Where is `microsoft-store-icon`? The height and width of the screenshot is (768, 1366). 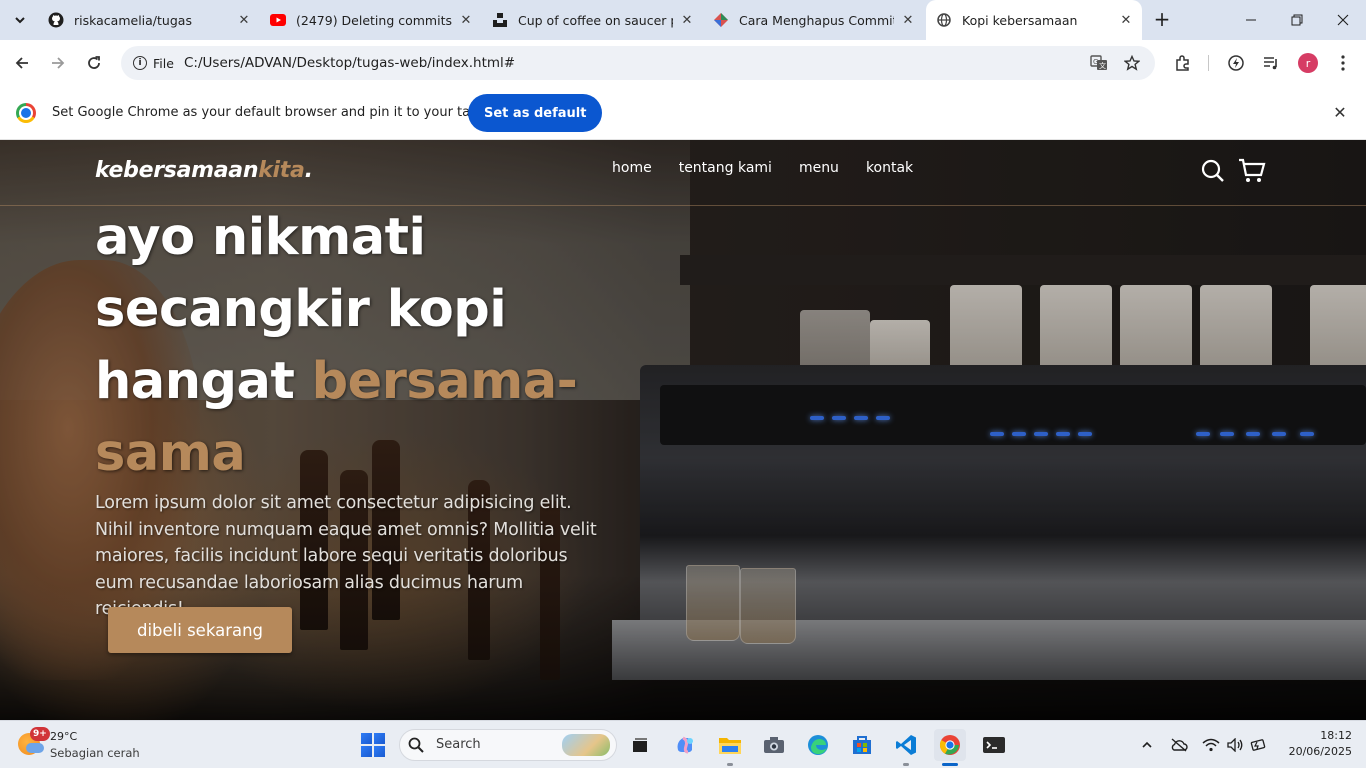
microsoft-store-icon is located at coordinates (862, 745).